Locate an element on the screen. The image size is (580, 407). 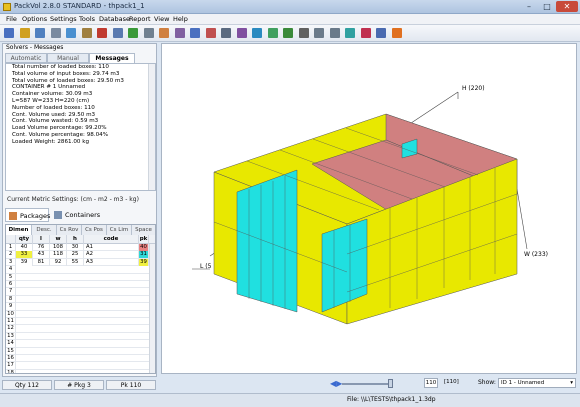
print-icon is located at coordinates (226, 33).